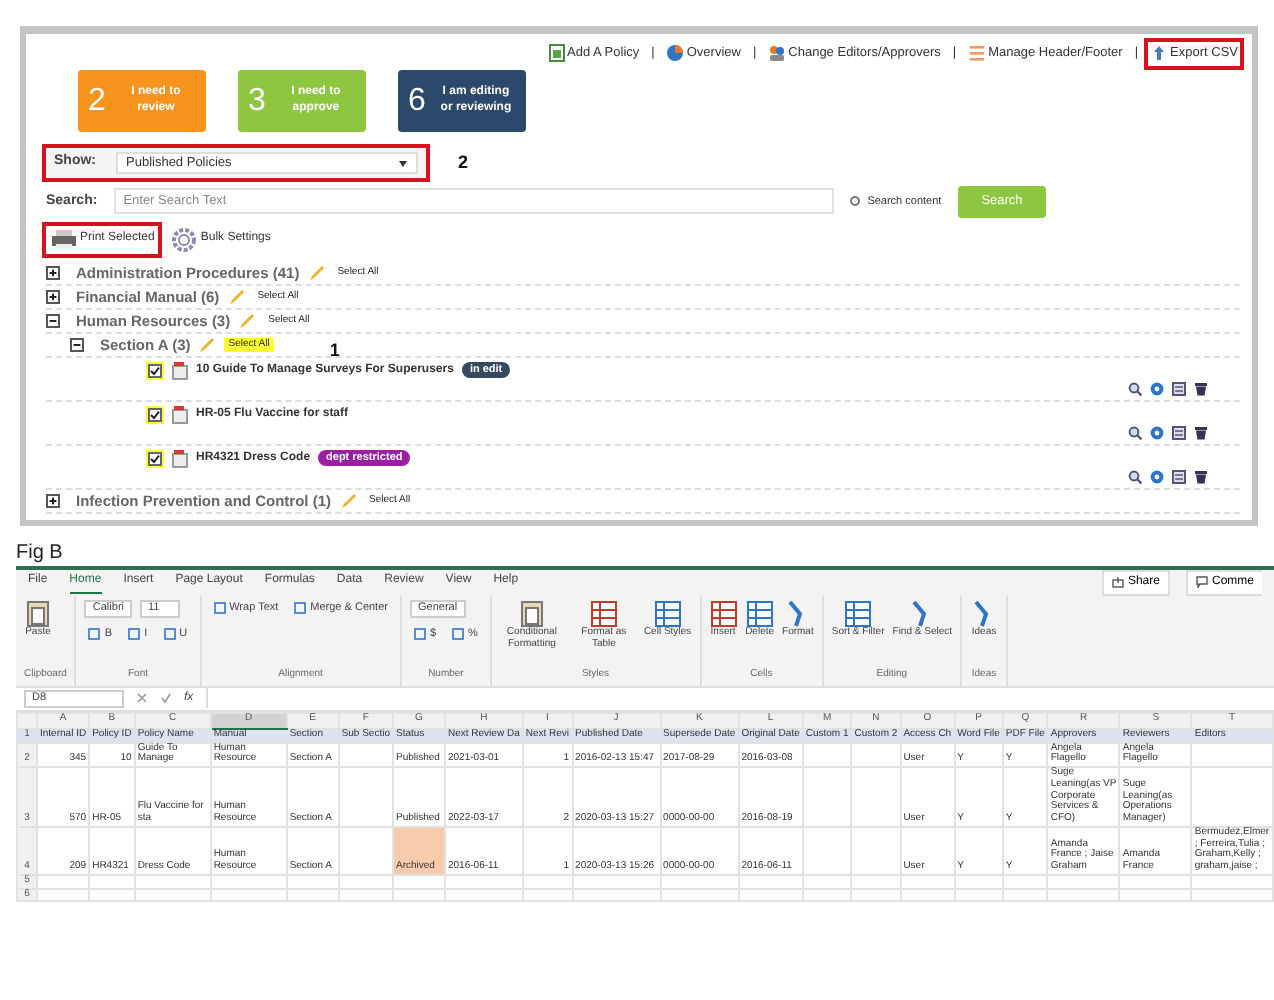 The height and width of the screenshot is (1000, 1274). I want to click on pie-chart-icon, so click(675, 53).